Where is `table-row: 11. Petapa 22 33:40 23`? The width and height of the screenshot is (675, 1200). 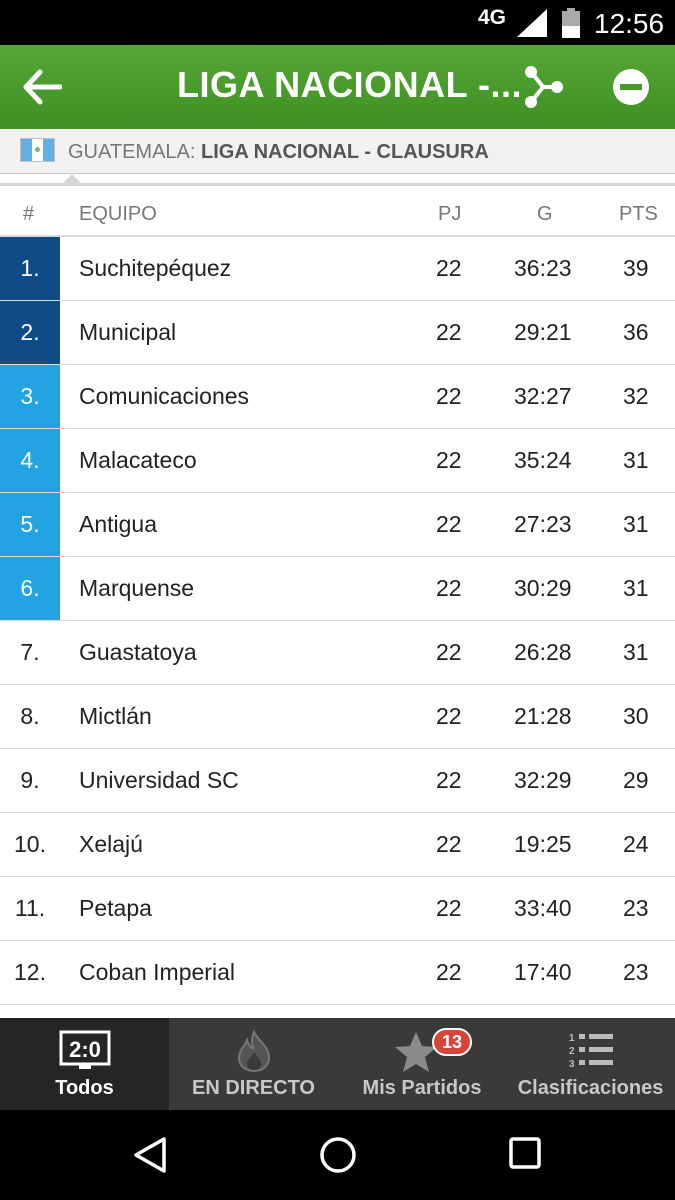
table-row: 11. Petapa 22 33:40 23 is located at coordinates (337, 909).